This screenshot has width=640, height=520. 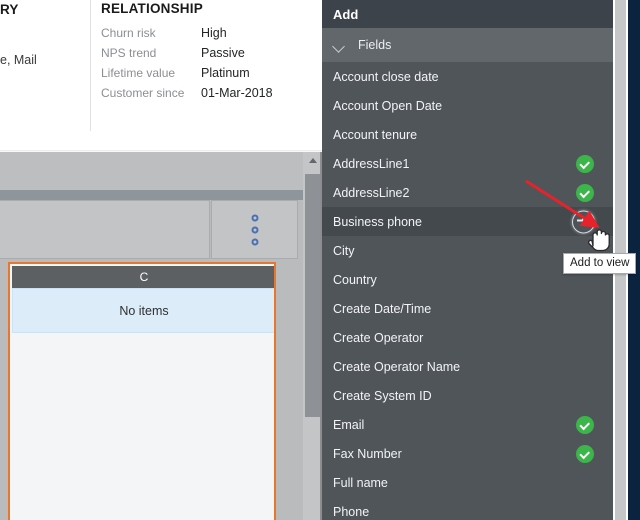 I want to click on relationship-title: RELATIONSHIP, so click(x=152, y=8).